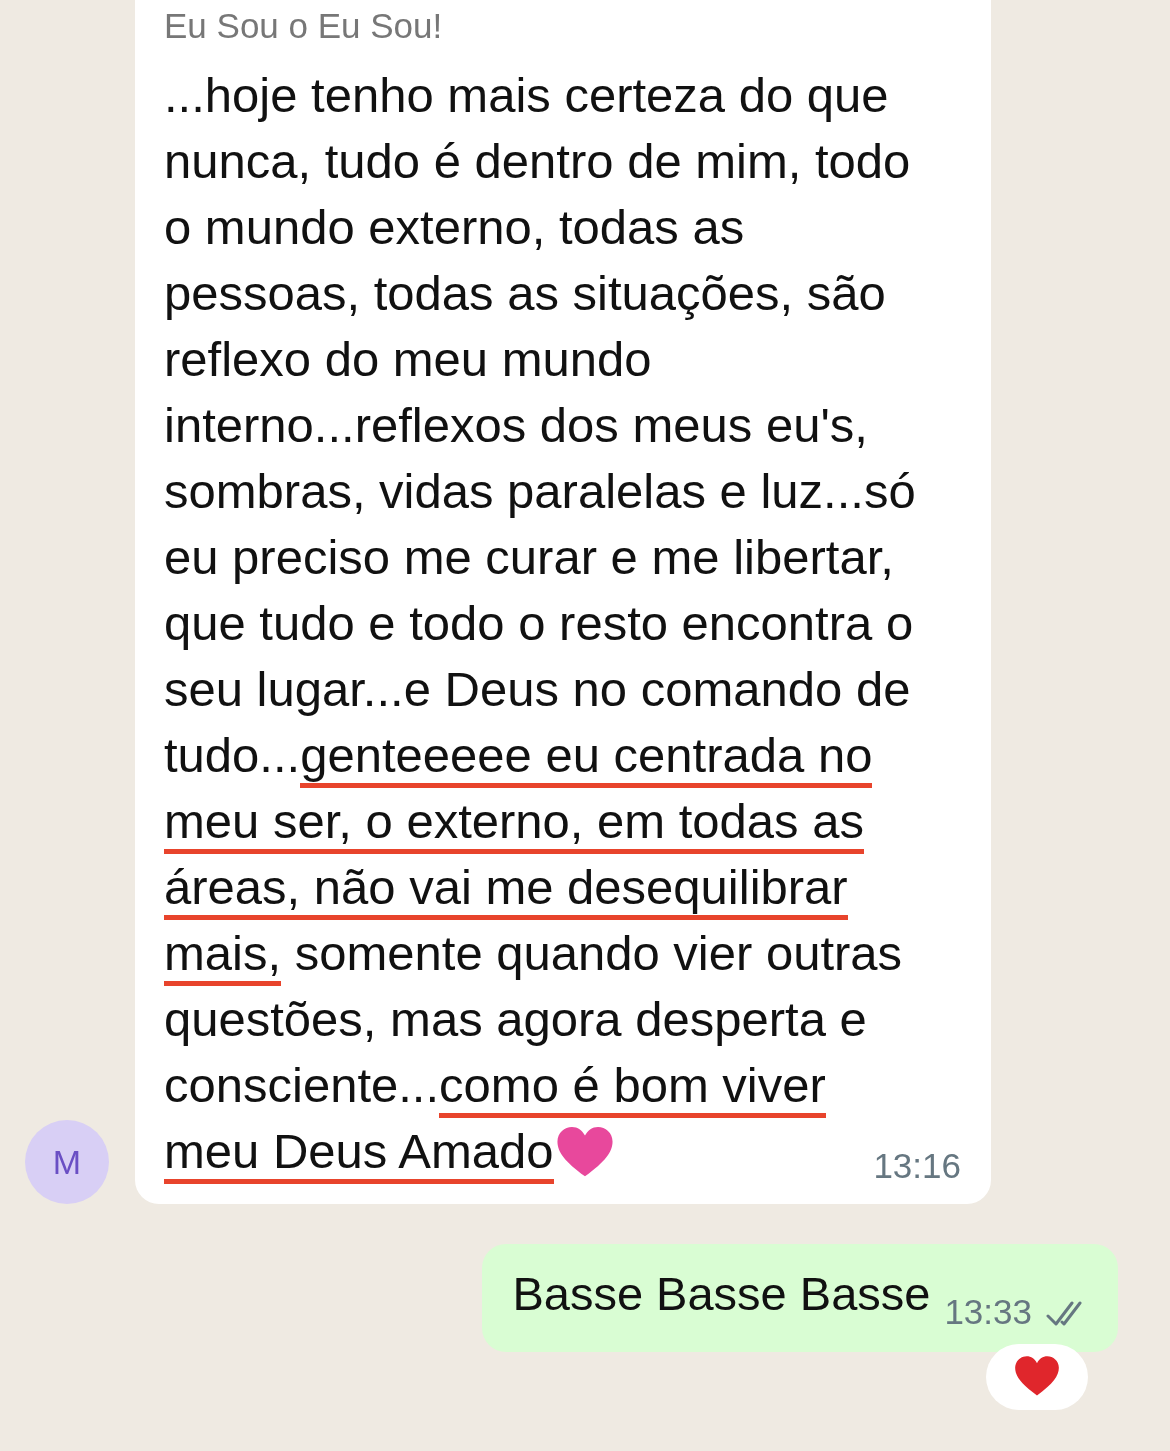 The image size is (1170, 1451). Describe the element at coordinates (516, 425) in the screenshot. I see `message-line: interno...reflexos dos meus eu's,` at that location.